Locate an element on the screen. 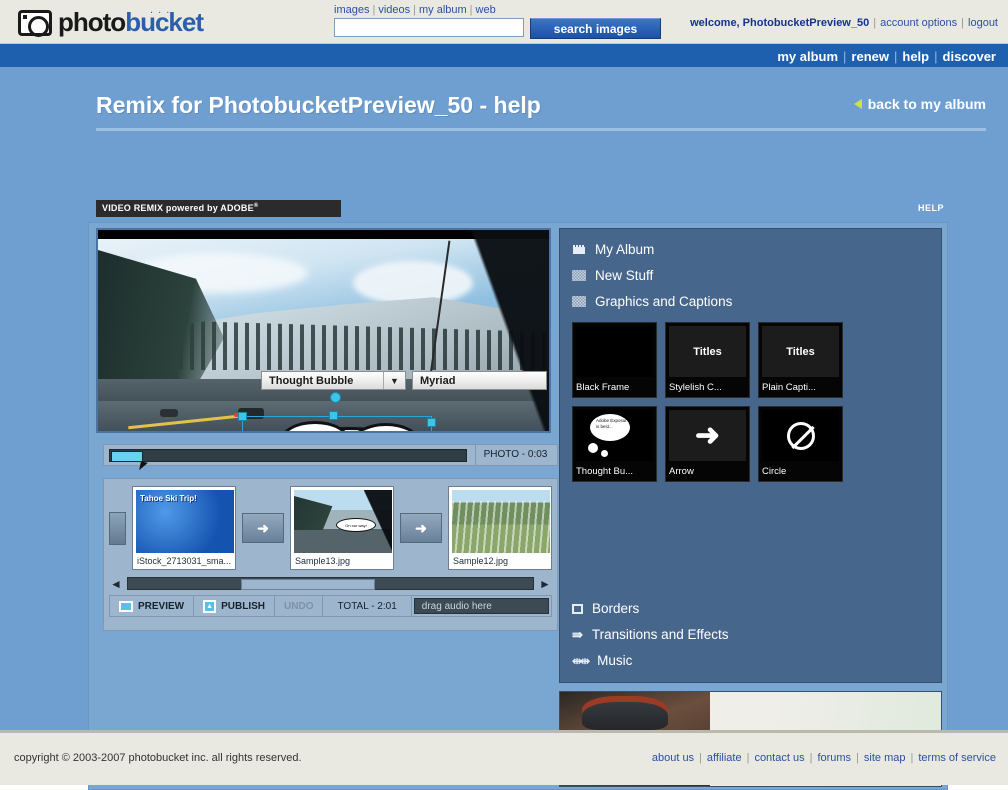 Image resolution: width=1008 pixels, height=790 pixels. font-name-field: Myriad is located at coordinates (479, 380).